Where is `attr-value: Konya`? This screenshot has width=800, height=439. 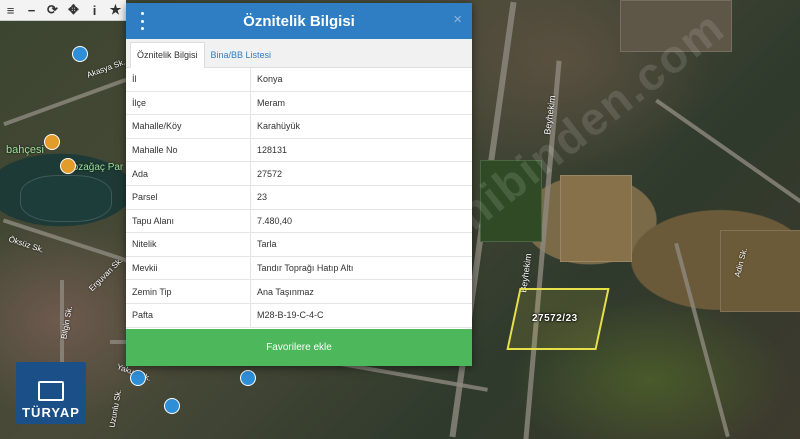 attr-value: Konya is located at coordinates (361, 80).